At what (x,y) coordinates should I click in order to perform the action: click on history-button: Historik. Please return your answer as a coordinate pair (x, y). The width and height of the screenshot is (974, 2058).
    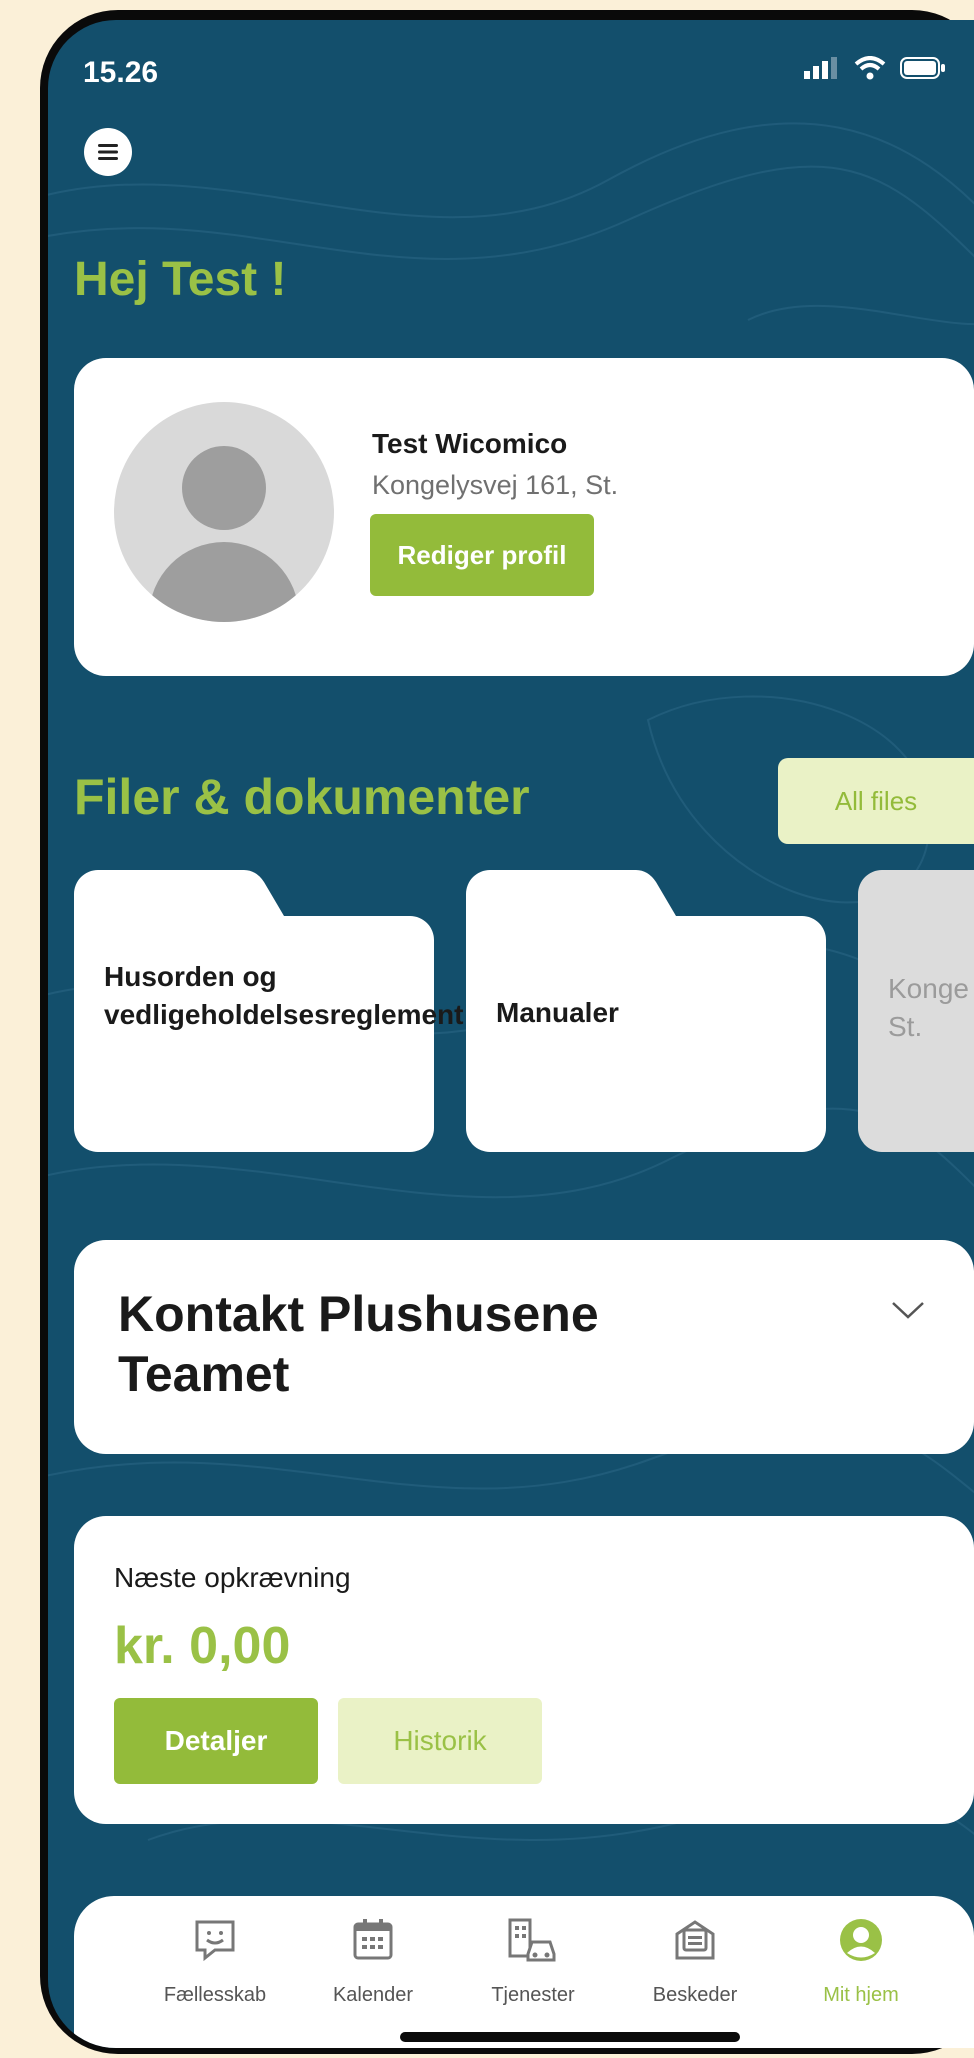
    Looking at the image, I should click on (440, 1741).